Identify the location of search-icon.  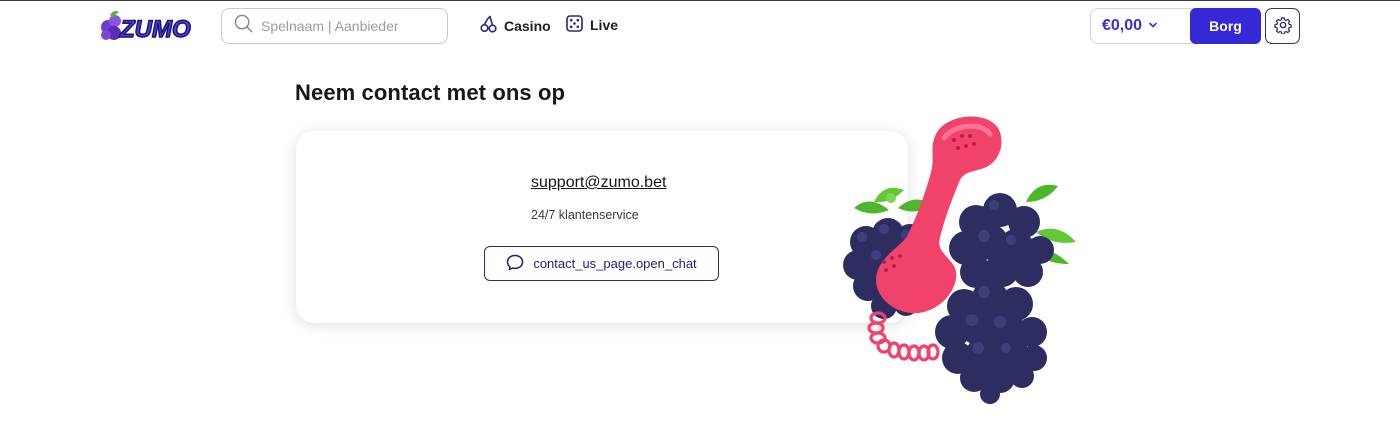
(243, 26).